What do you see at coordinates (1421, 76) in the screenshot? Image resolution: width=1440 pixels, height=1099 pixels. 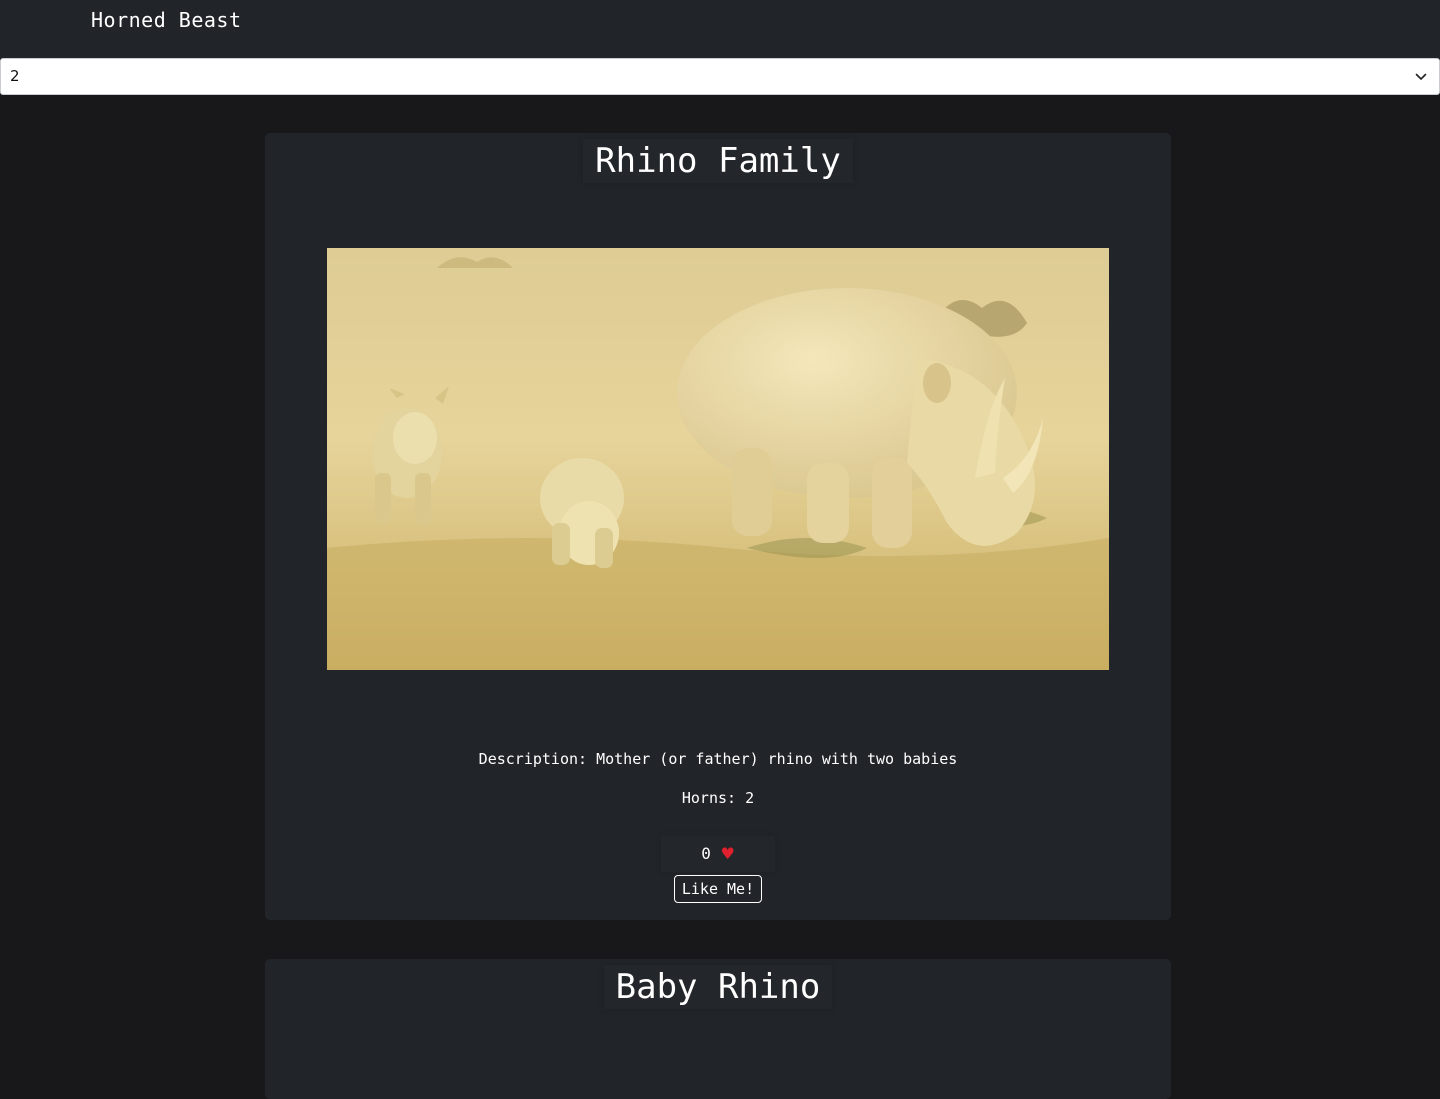 I see `chevron-down-icon` at bounding box center [1421, 76].